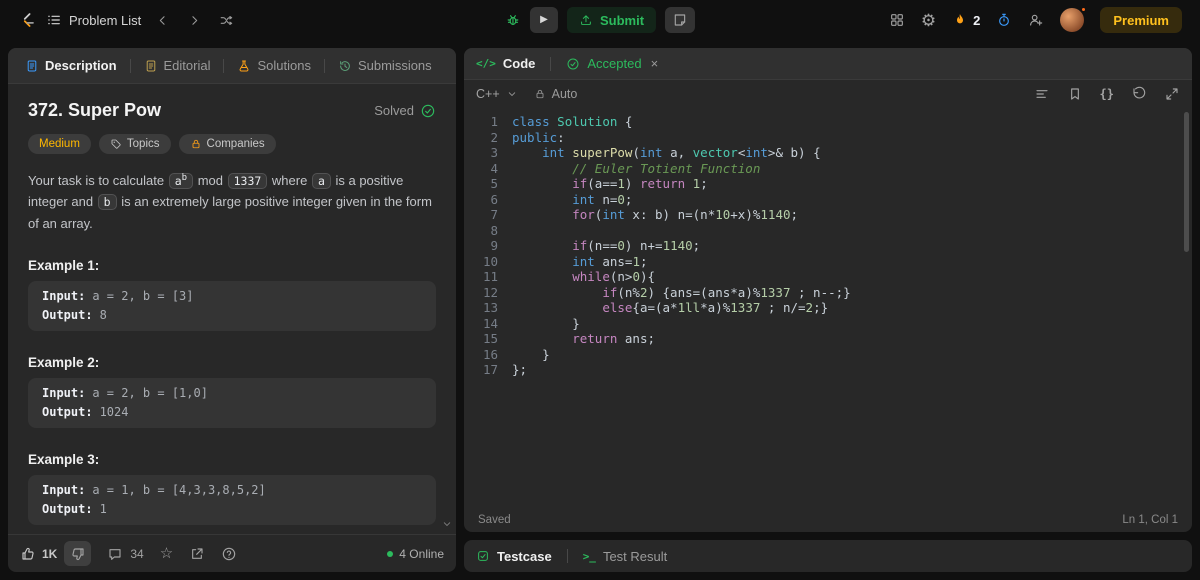 This screenshot has width=1200, height=580. I want to click on online-indicator: 4 Online, so click(415, 554).